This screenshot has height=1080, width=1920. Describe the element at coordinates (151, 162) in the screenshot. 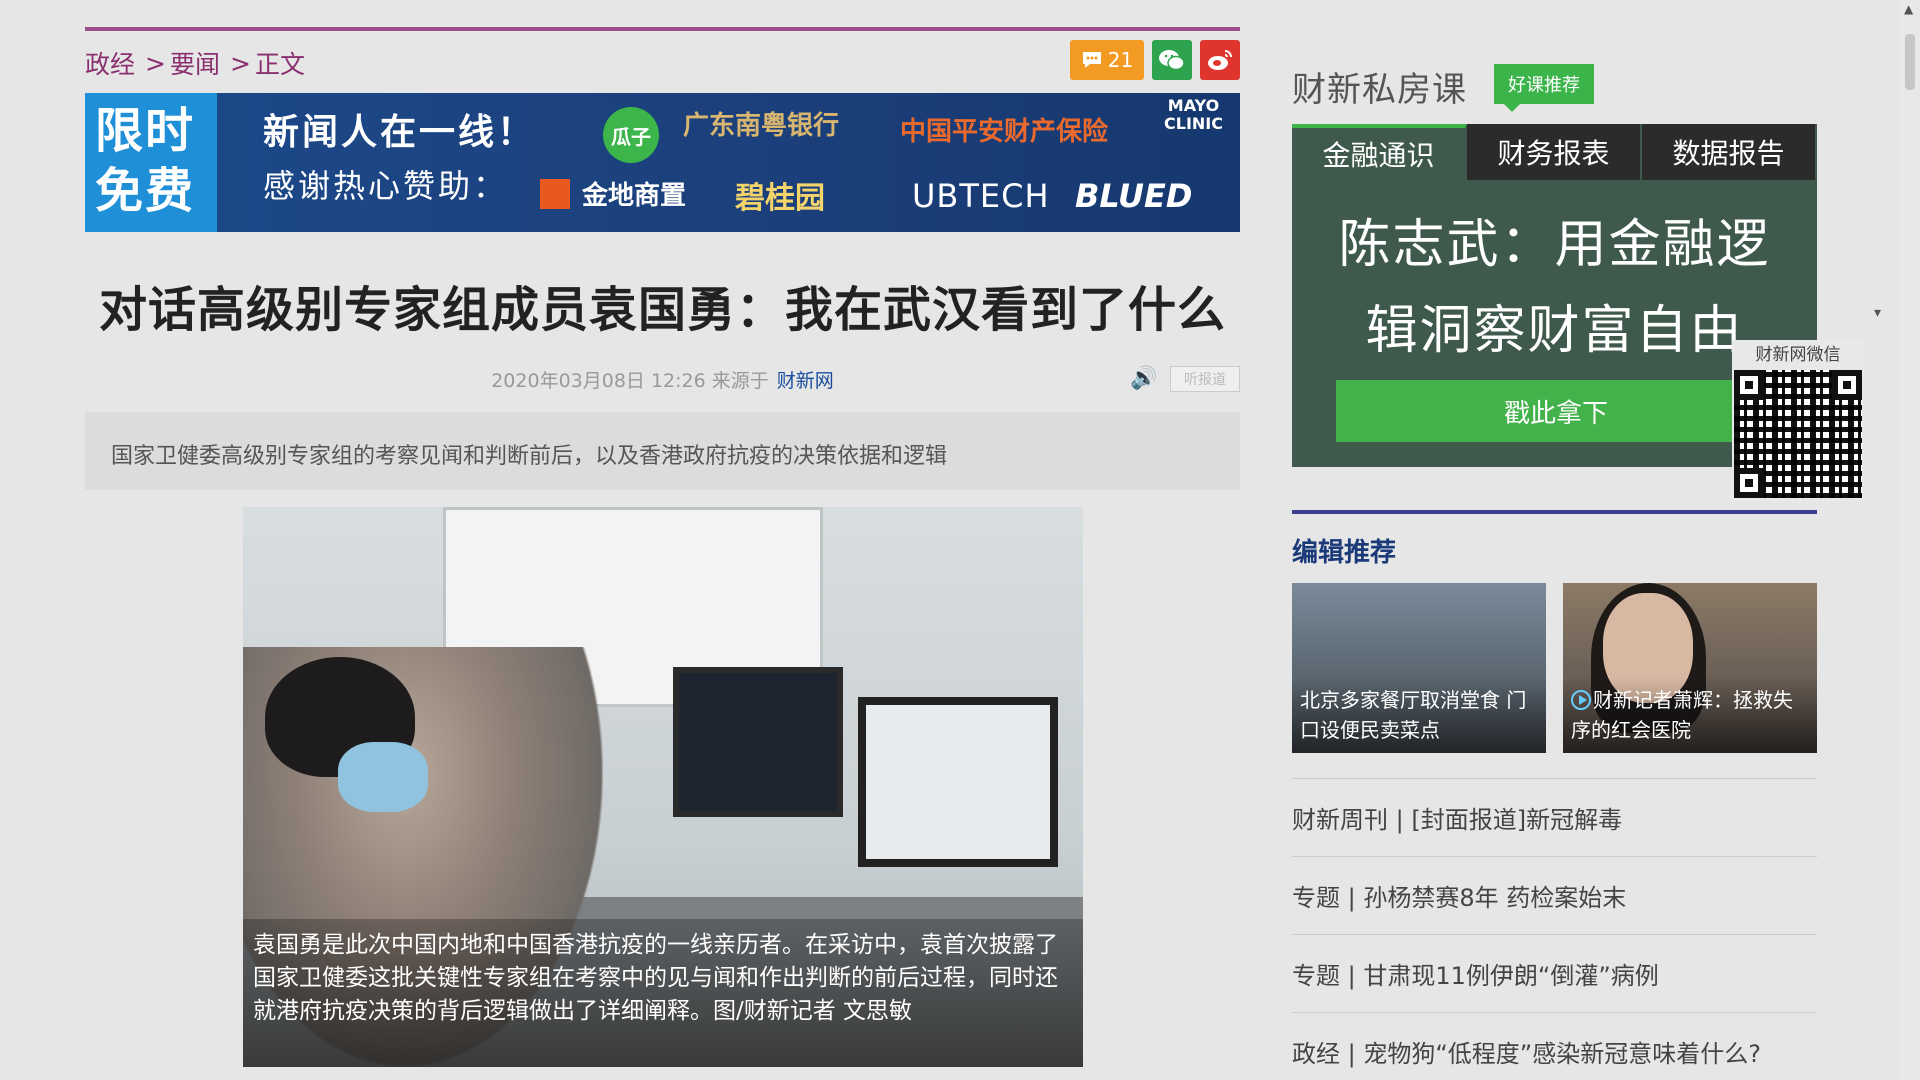

I see `banner-free-label: 限时免费` at that location.